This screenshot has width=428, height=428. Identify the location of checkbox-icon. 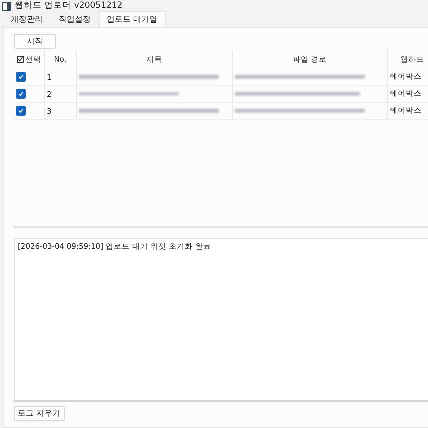
(20, 59).